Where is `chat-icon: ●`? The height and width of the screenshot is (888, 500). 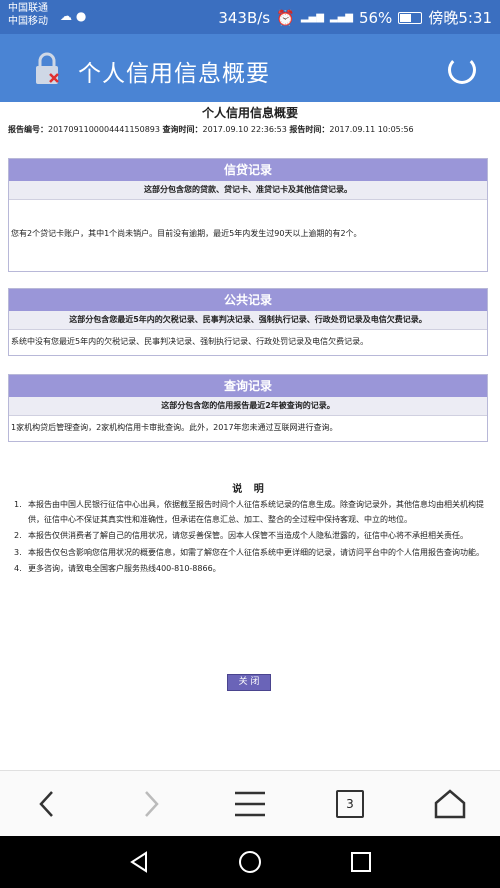 chat-icon: ● is located at coordinates (81, 16).